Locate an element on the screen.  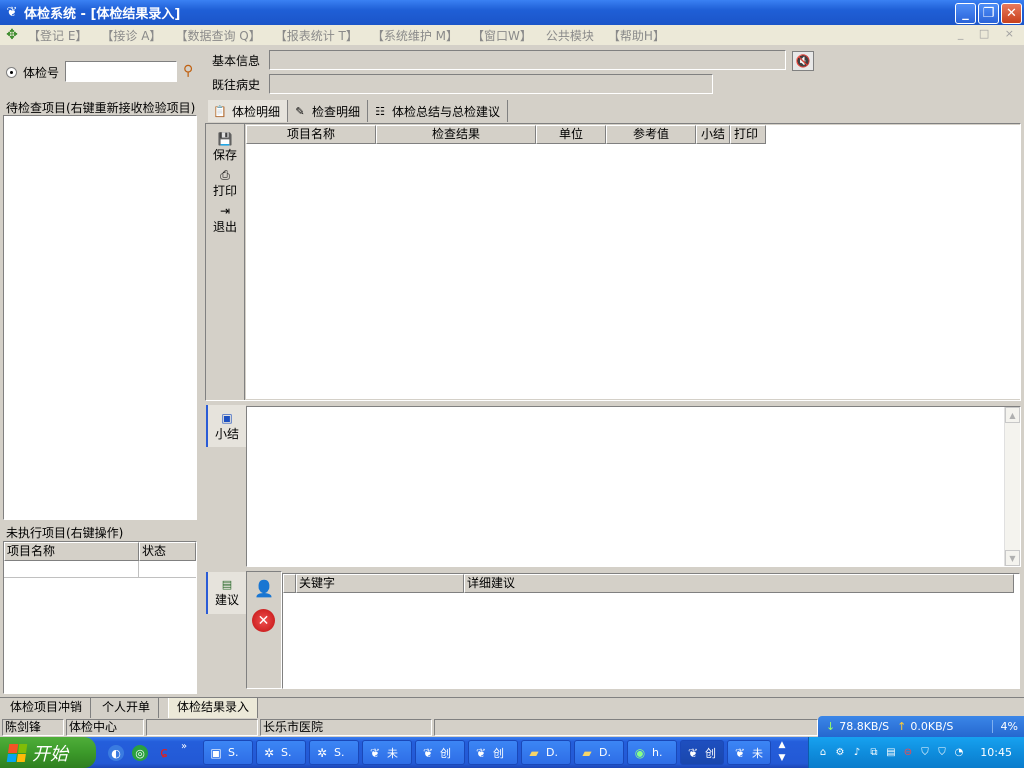
menu-register: 【登记 E】 is located at coordinates (57, 35).